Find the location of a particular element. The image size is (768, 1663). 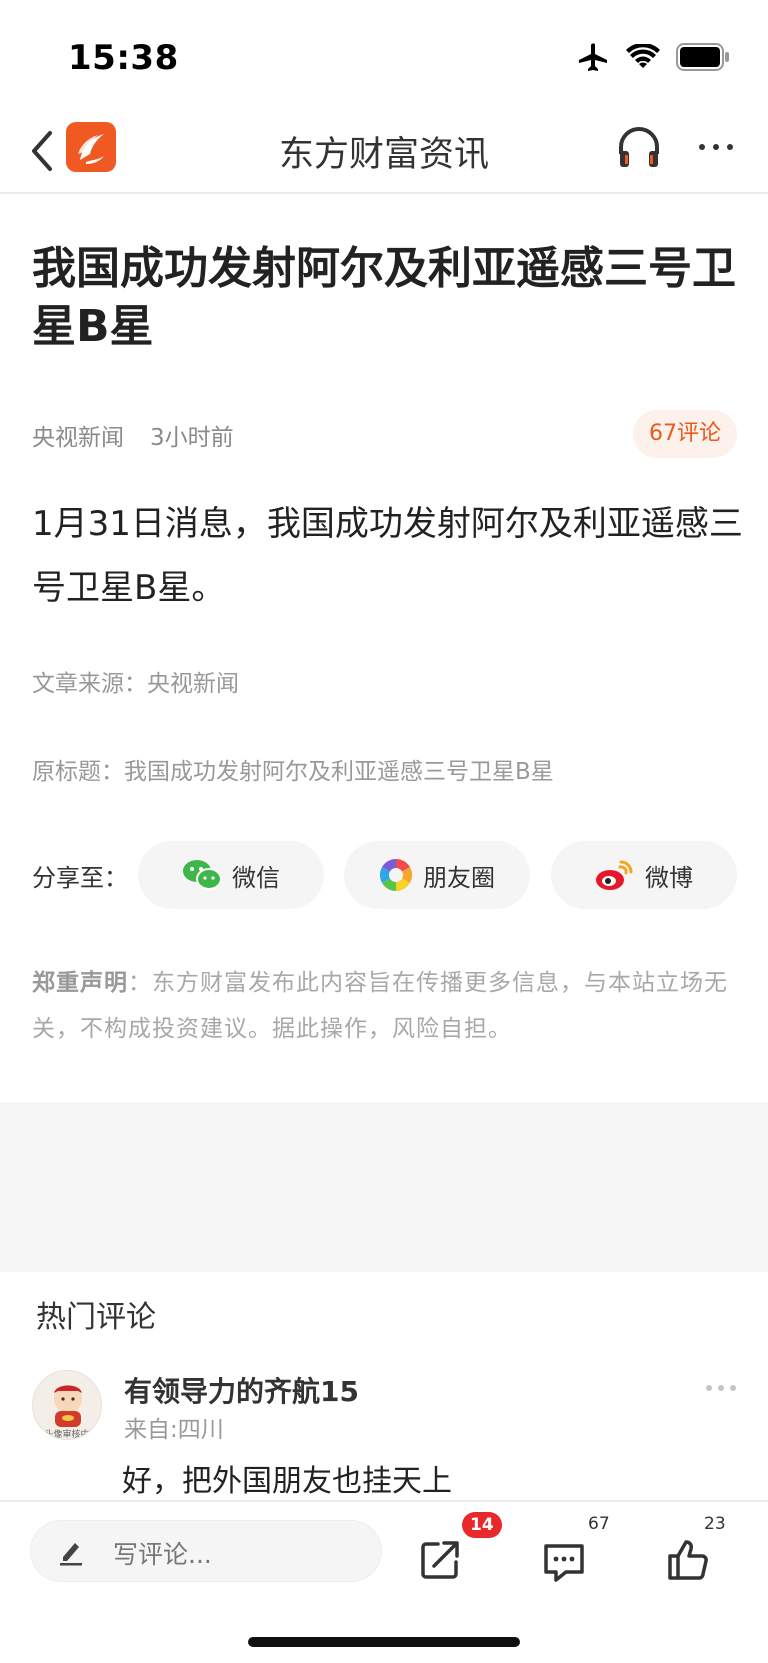

article-lead: 1月31日消息，我国成功发射阿尔及利亚遥感三号卫星B星。 is located at coordinates (387, 556).